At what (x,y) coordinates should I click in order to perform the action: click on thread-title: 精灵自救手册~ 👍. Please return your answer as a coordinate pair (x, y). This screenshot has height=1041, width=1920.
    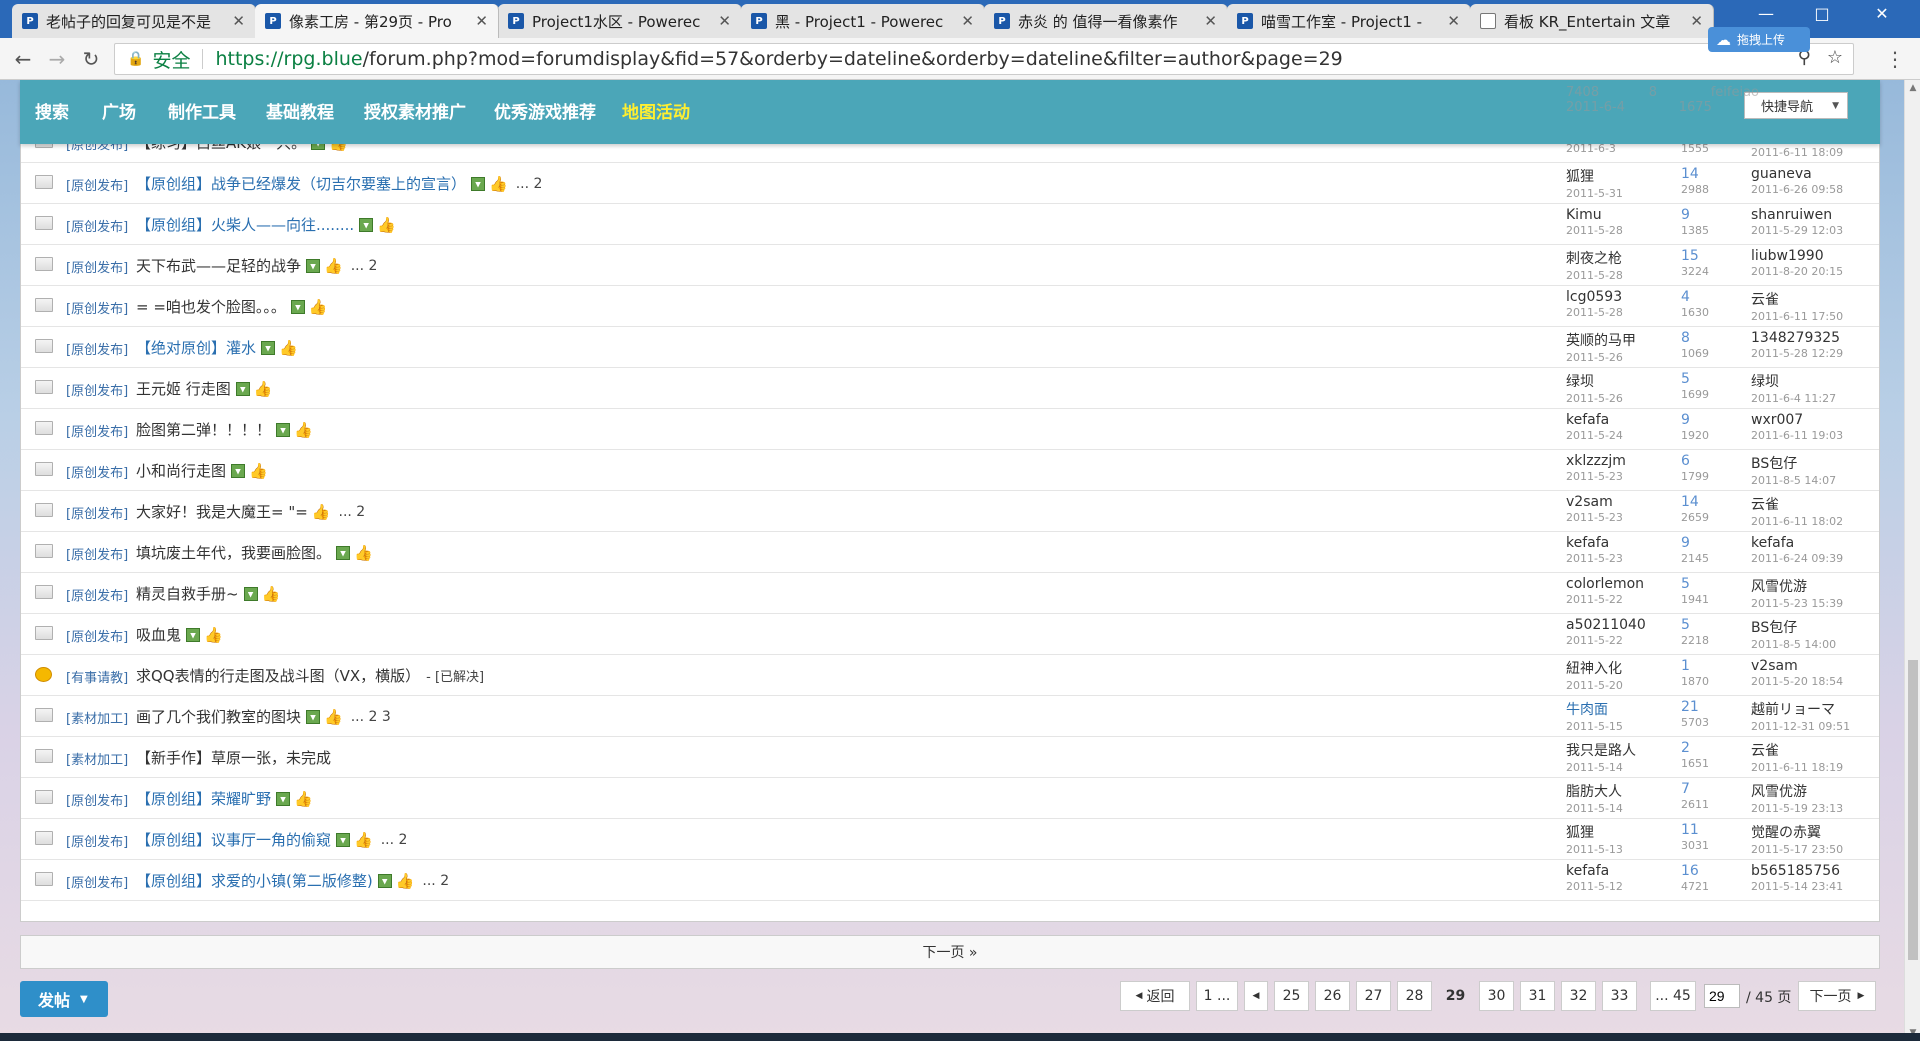
    Looking at the image, I should click on (208, 593).